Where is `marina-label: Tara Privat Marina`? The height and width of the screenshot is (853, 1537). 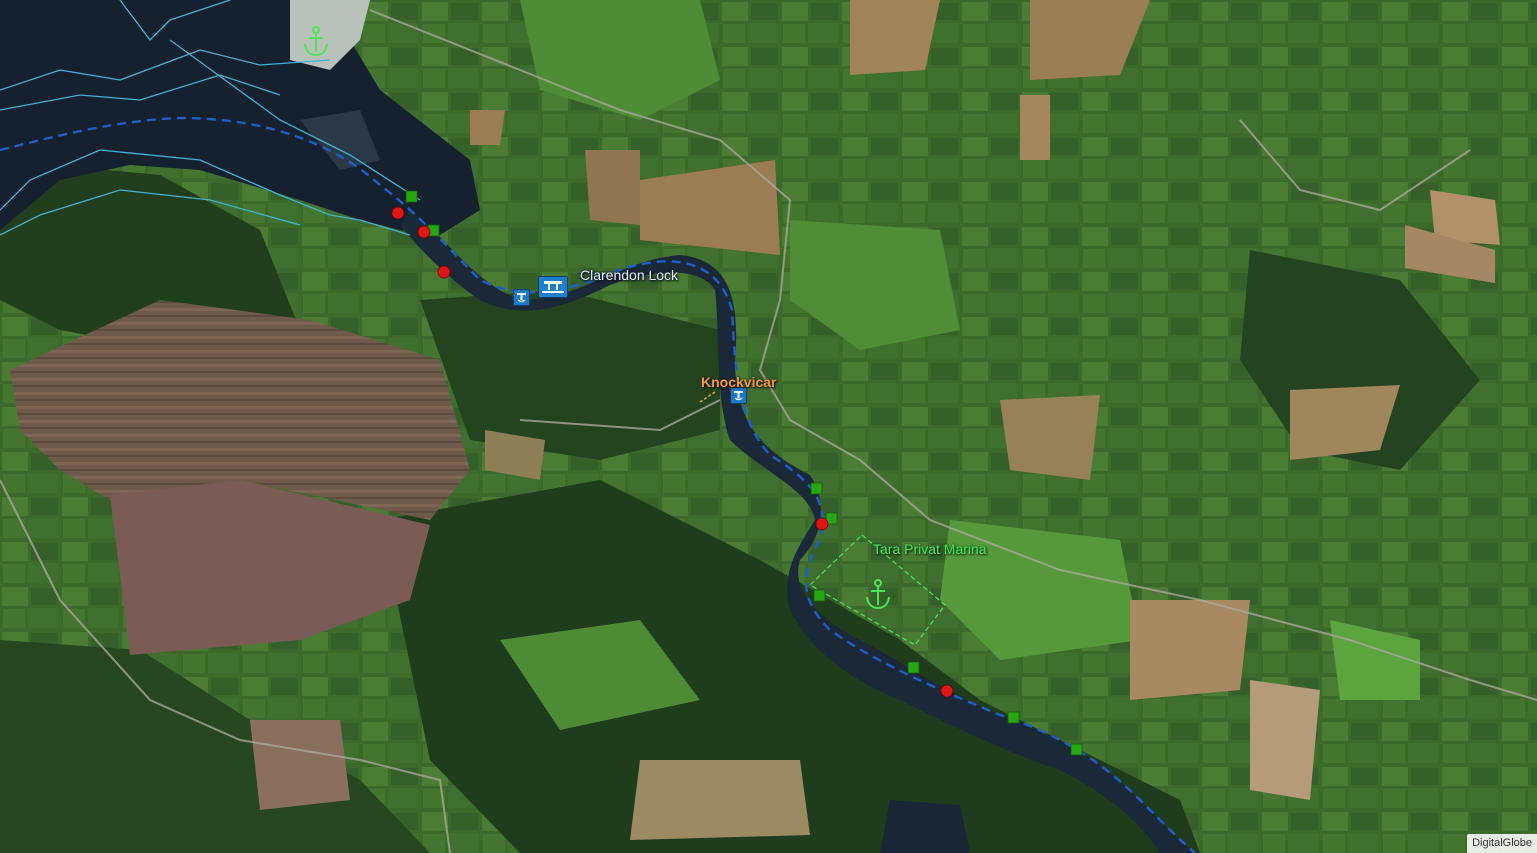
marina-label: Tara Privat Marina is located at coordinates (930, 549).